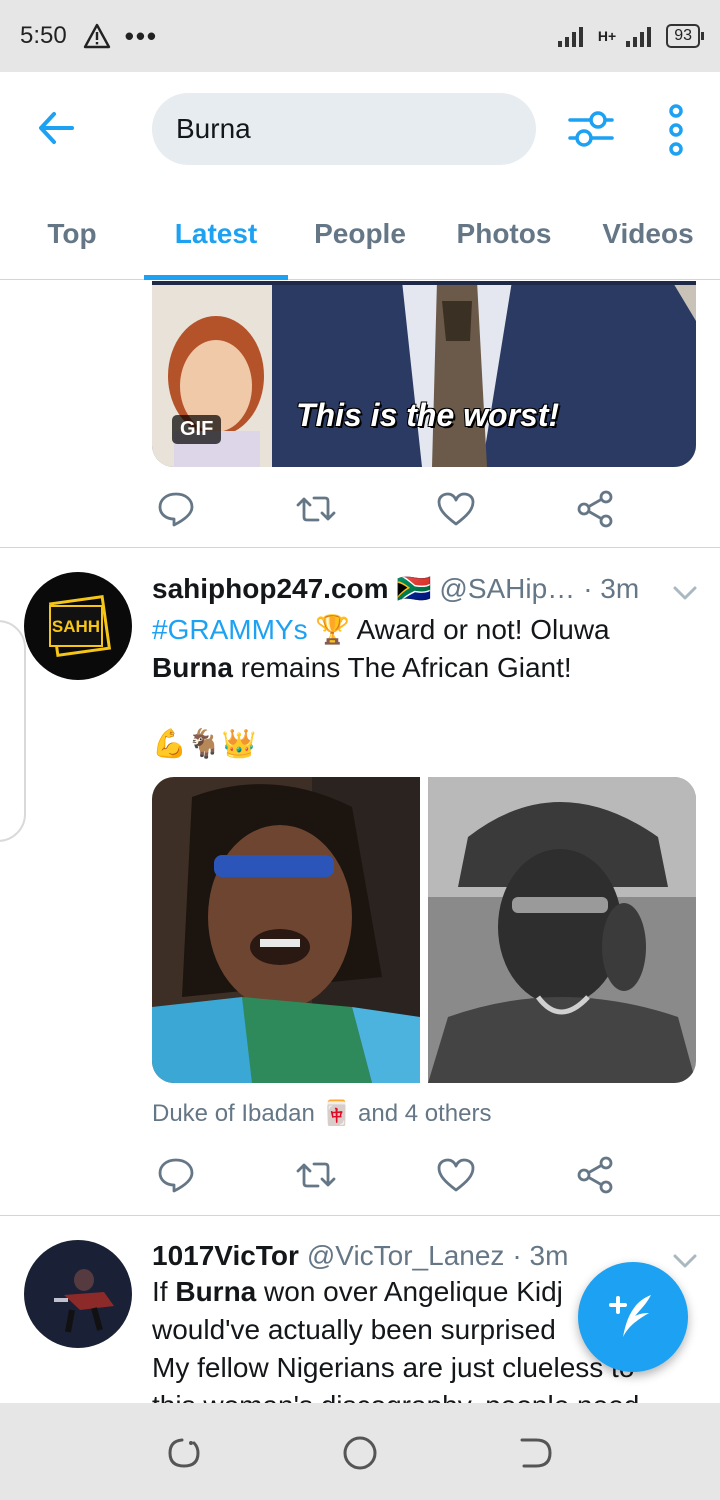 The image size is (720, 1500). What do you see at coordinates (233, 1113) in the screenshot?
I see `liked-by-name: Duke of Ibadan` at bounding box center [233, 1113].